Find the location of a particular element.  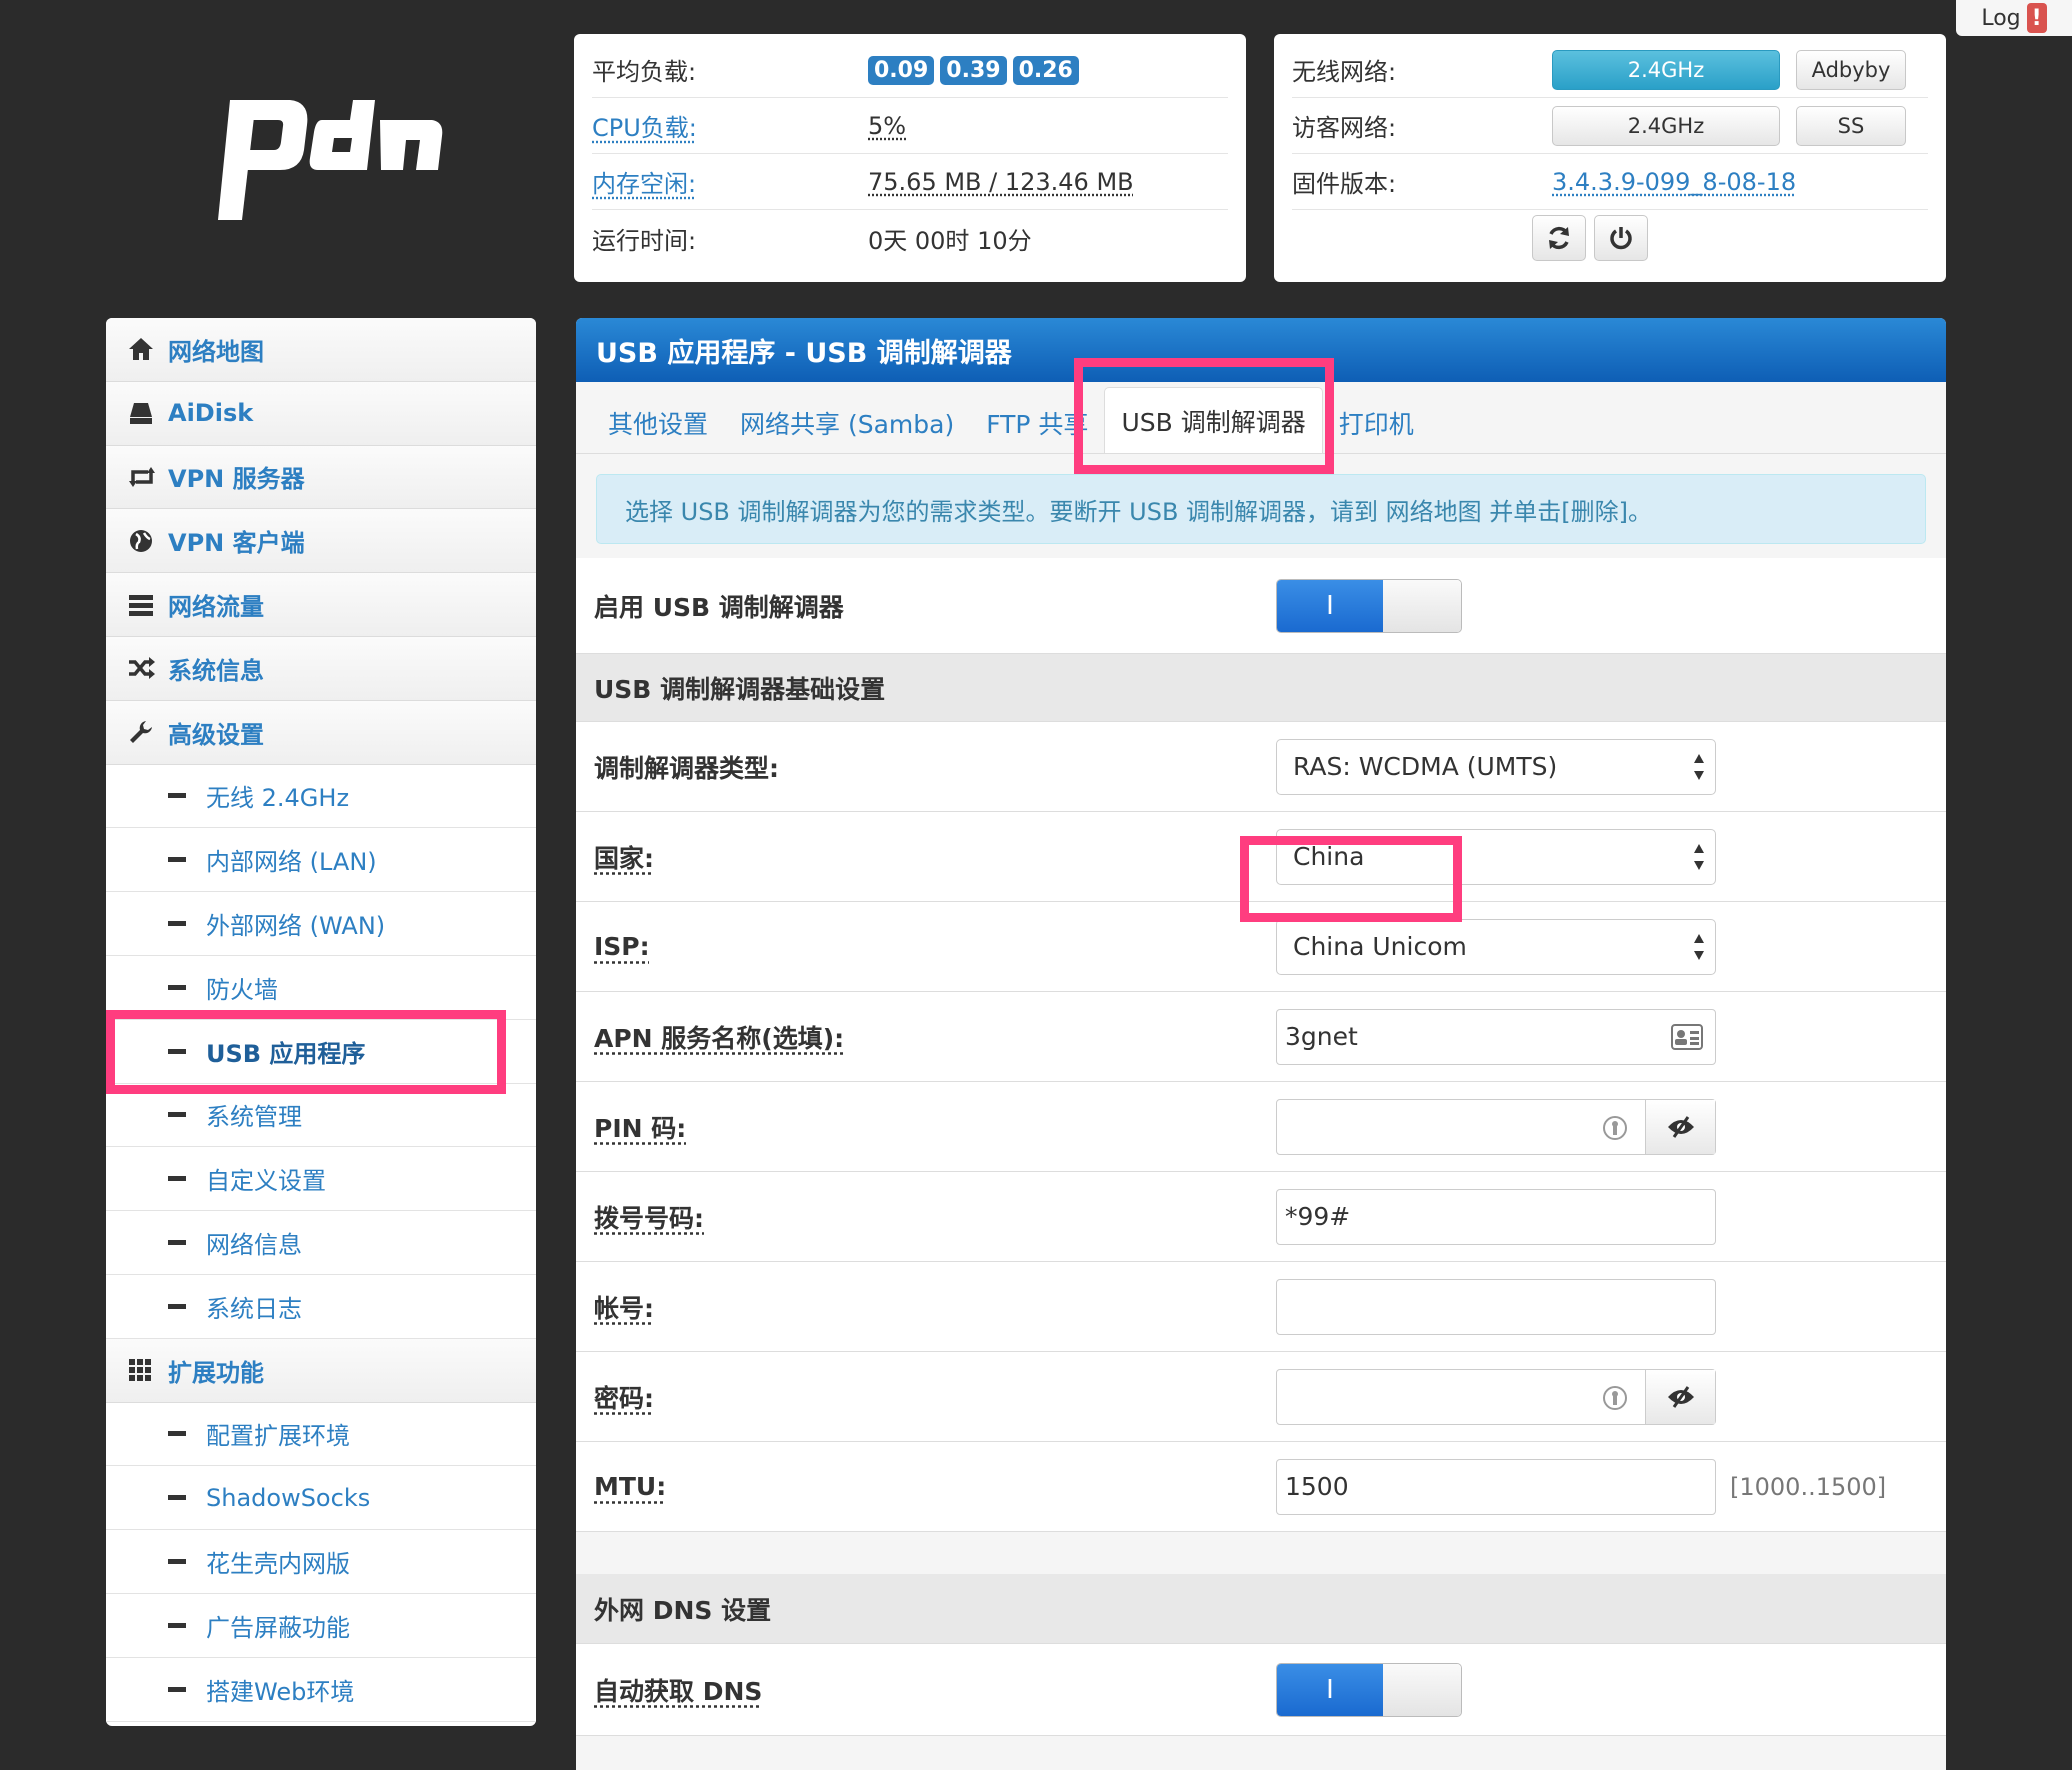

sidebar-item-adblock: 广告屏蔽功能 is located at coordinates (321, 1625).